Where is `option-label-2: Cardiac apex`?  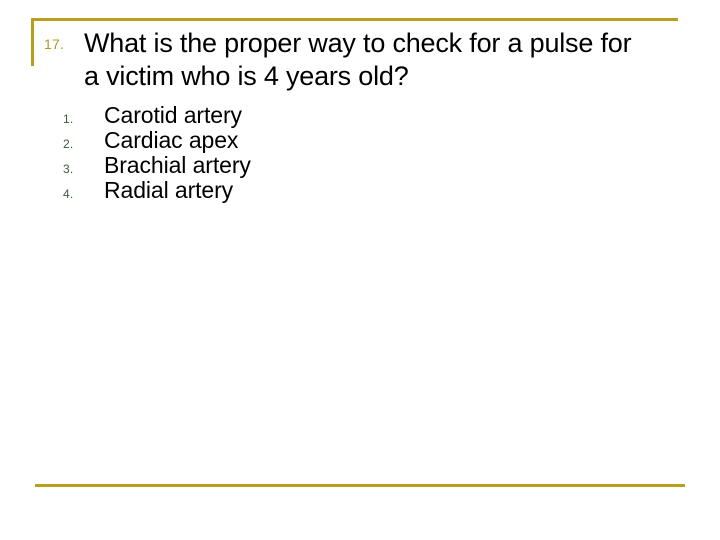 option-label-2: Cardiac apex is located at coordinates (171, 140).